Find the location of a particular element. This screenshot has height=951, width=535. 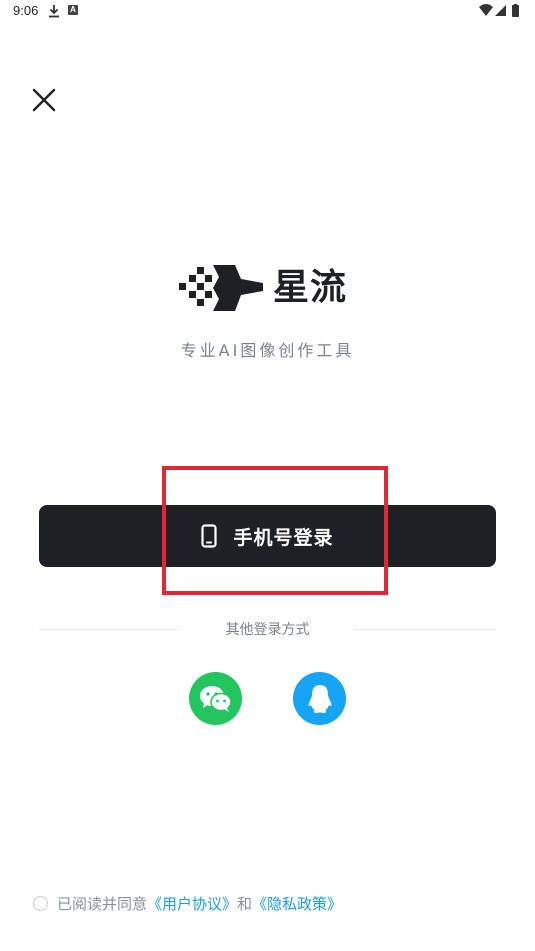

agreement-row: 已阅读并同意 《用户协议》 和 《隐私政策》 is located at coordinates (187, 903).